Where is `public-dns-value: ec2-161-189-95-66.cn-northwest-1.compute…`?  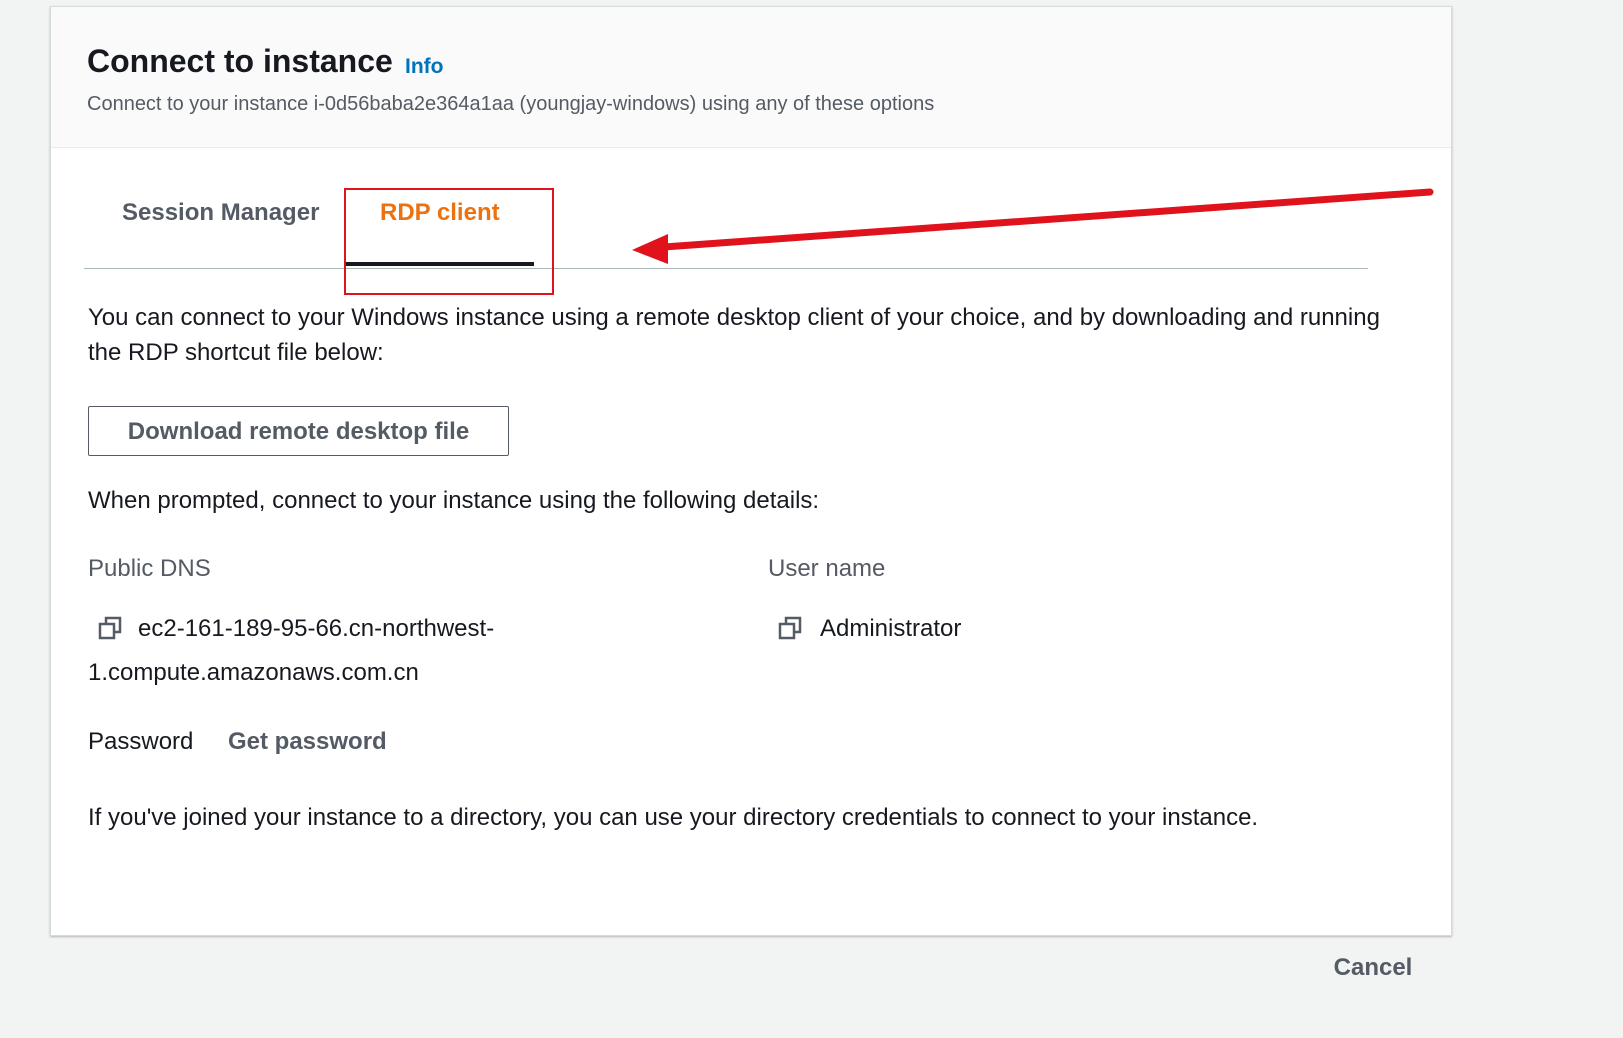
public-dns-value: ec2-161-189-95-66.cn-northwest-1.compute… is located at coordinates (291, 650).